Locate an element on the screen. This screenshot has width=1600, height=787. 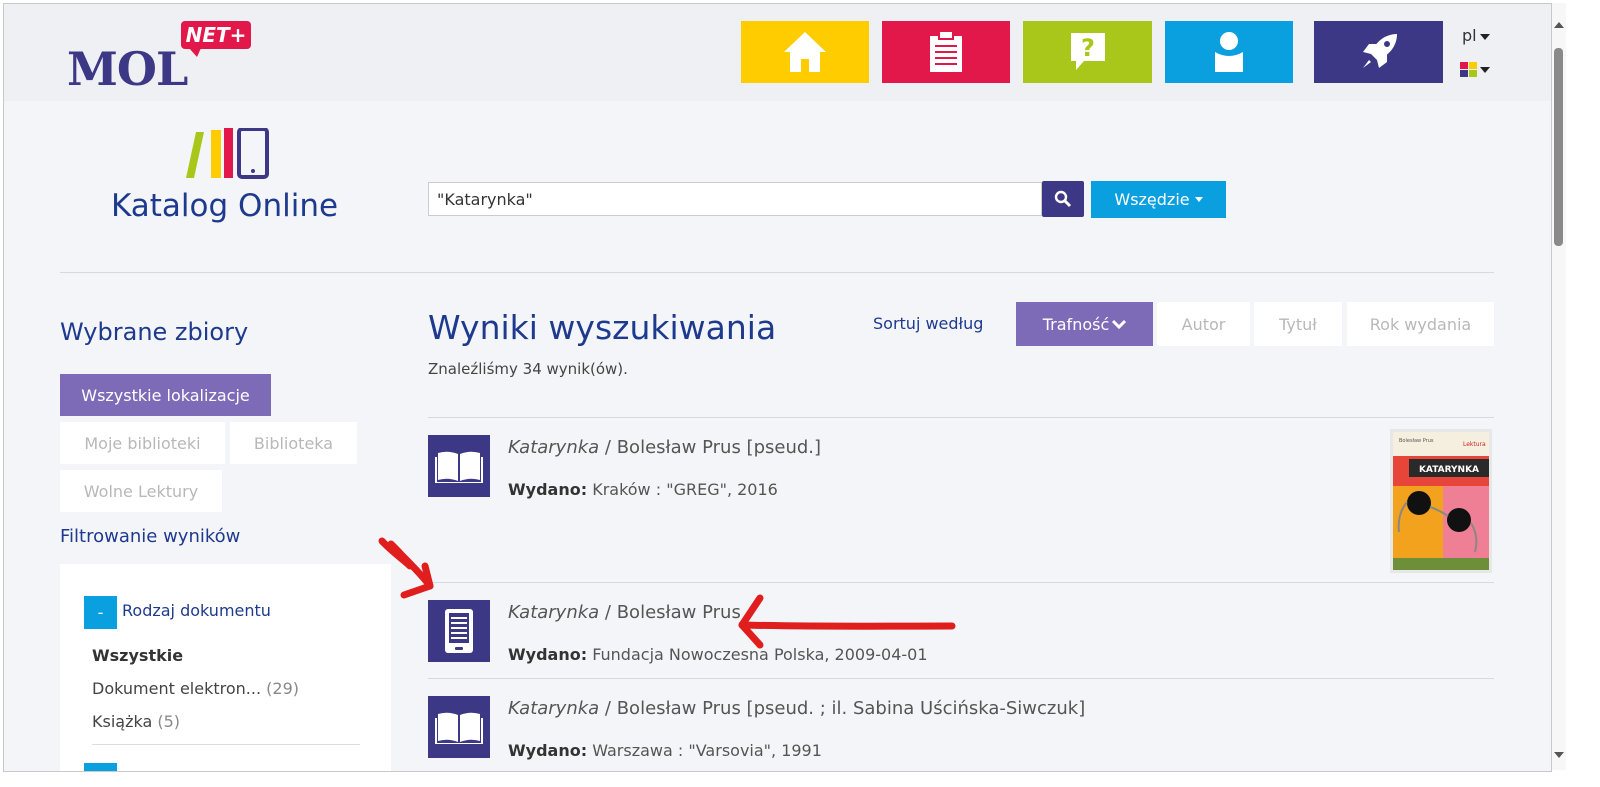
top-bar: MOL NET+ ? pl is located at coordinates (777, 52).